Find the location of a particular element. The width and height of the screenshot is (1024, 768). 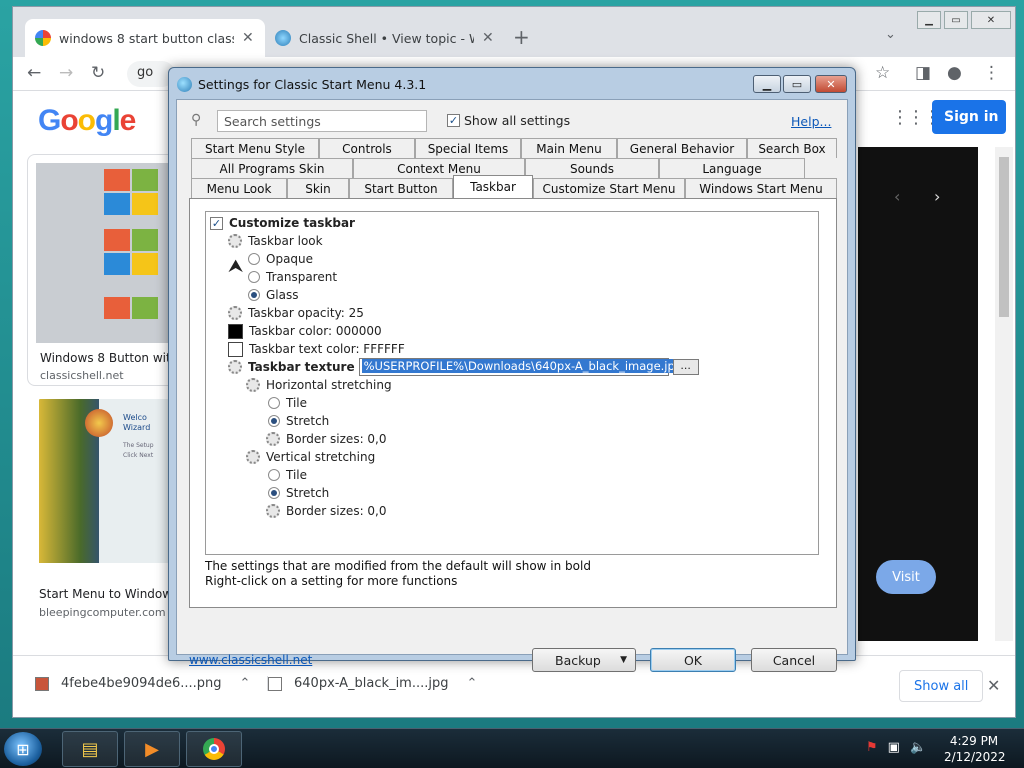

horizontal-border-setting: Border sizes: 0,0 is located at coordinates (326, 439).